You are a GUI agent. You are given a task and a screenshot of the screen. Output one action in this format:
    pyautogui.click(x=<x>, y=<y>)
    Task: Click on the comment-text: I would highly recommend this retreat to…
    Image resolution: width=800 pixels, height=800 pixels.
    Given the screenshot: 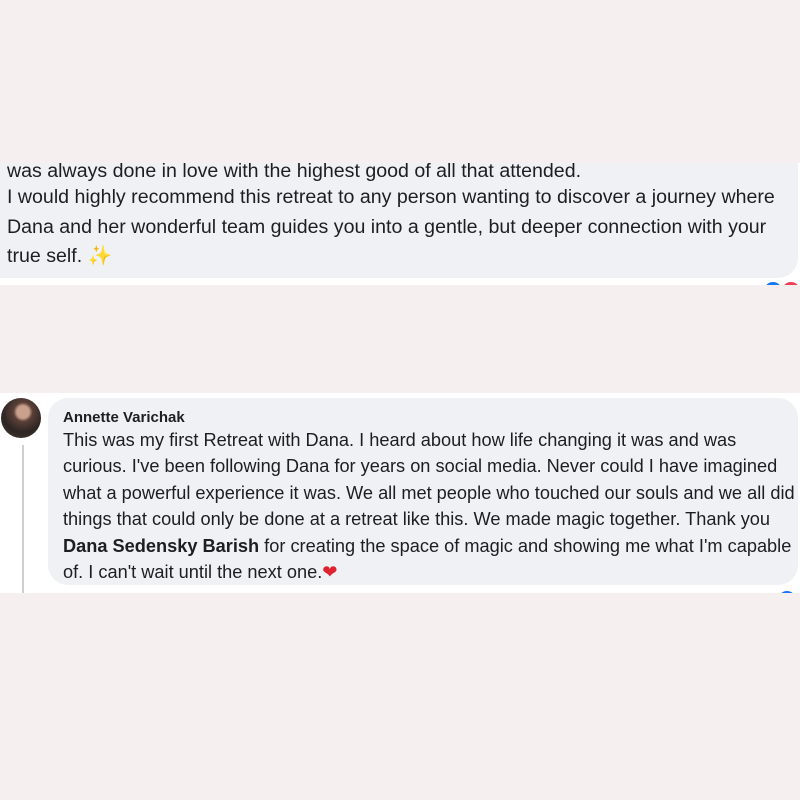 What is the action you would take?
    pyautogui.click(x=402, y=227)
    